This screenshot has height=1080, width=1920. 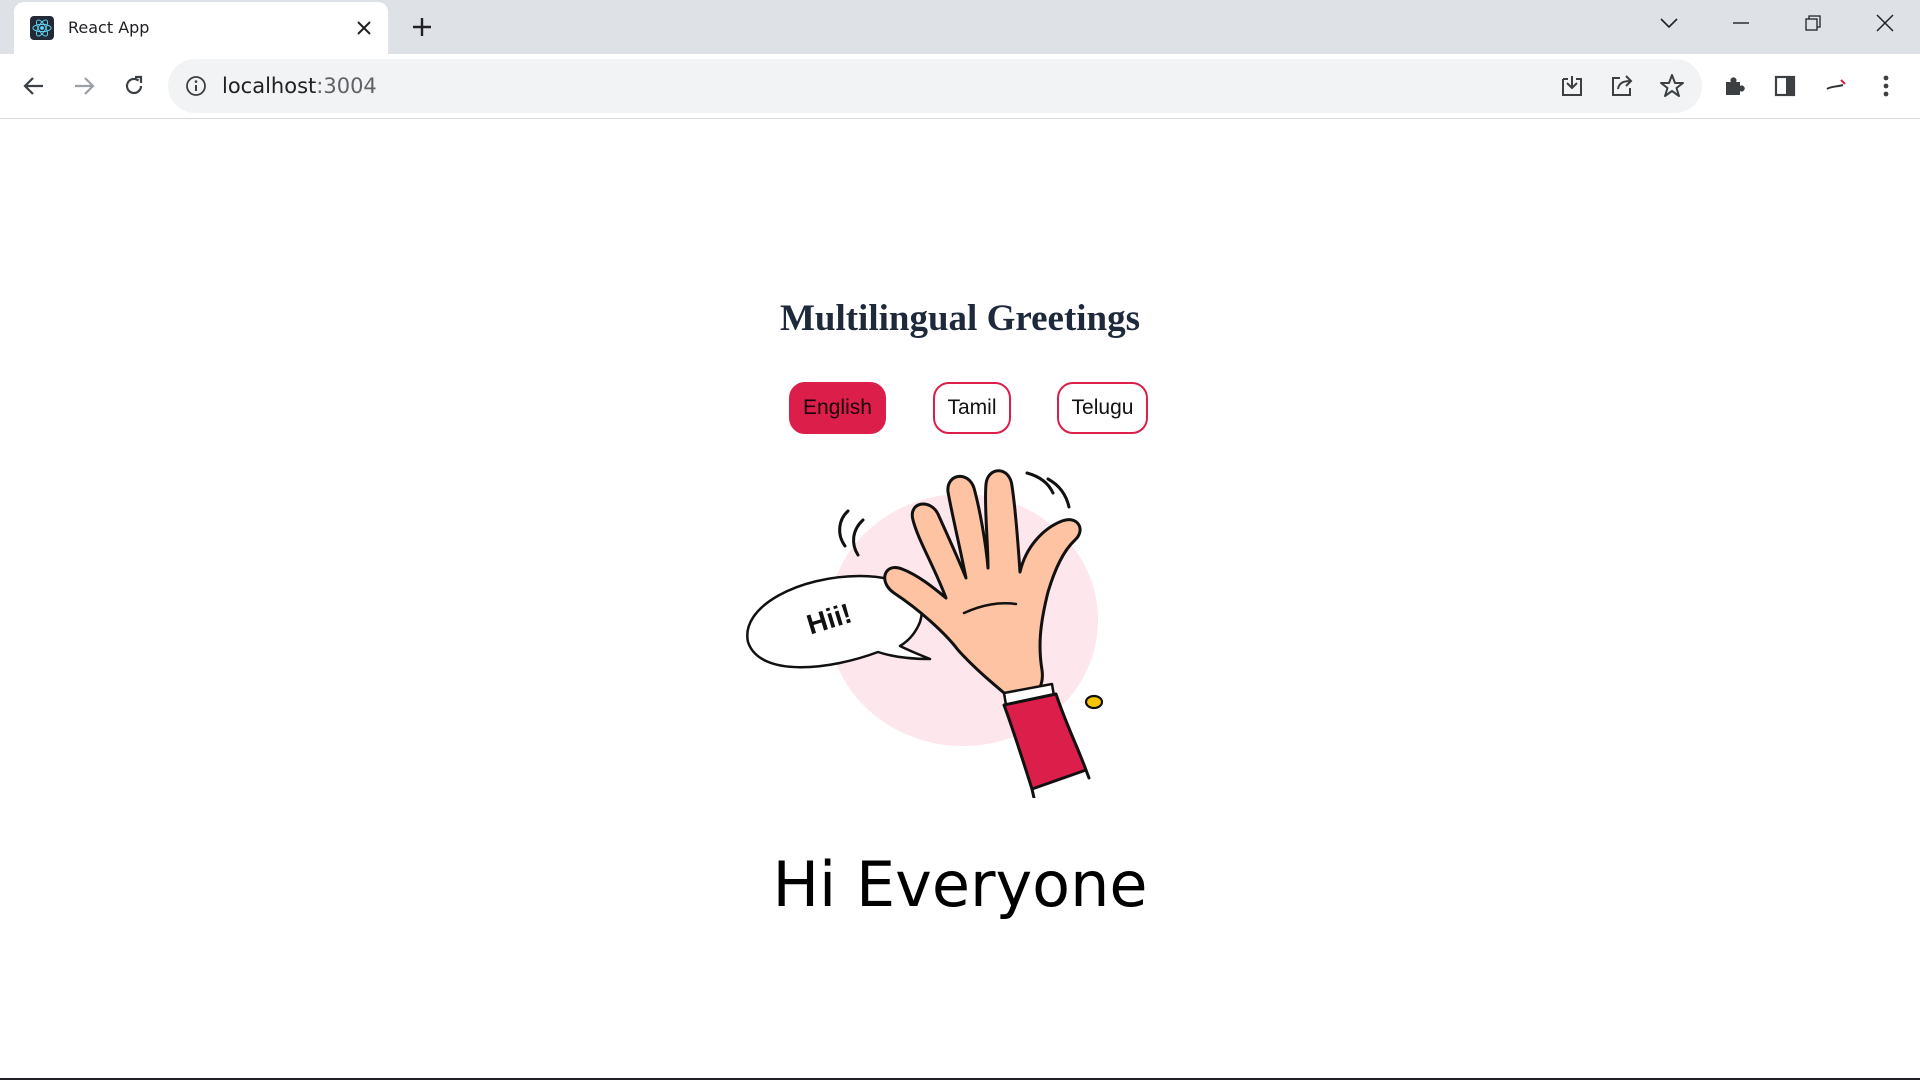 What do you see at coordinates (1572, 86) in the screenshot?
I see `install-icon` at bounding box center [1572, 86].